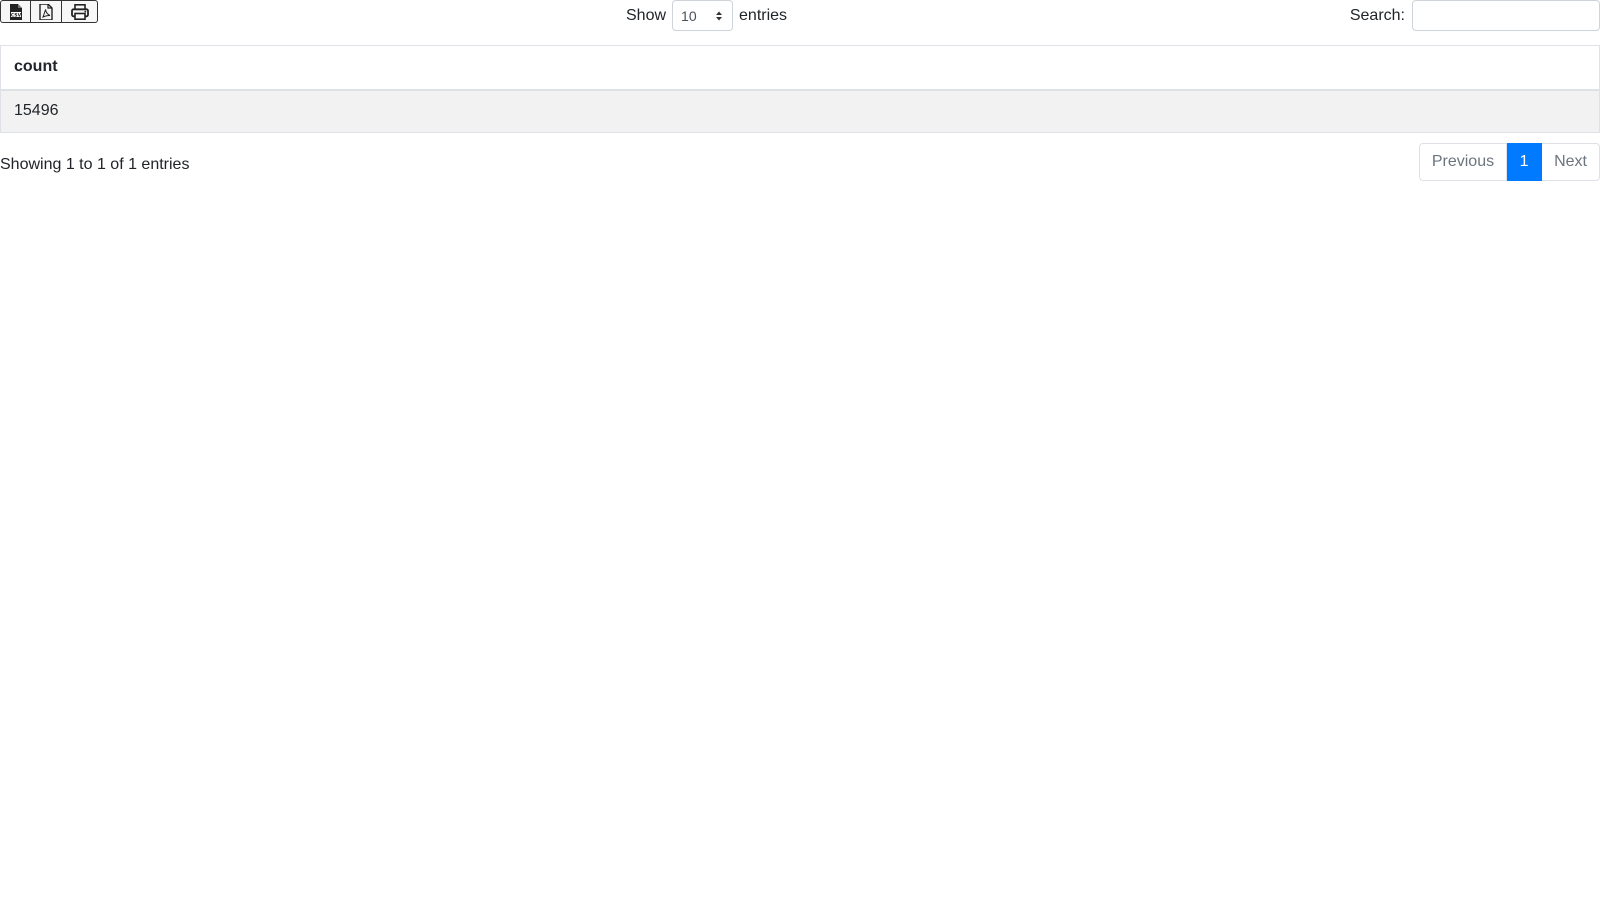 This screenshot has height=900, width=1600. I want to click on csv-file-icon: CSV, so click(15, 11).